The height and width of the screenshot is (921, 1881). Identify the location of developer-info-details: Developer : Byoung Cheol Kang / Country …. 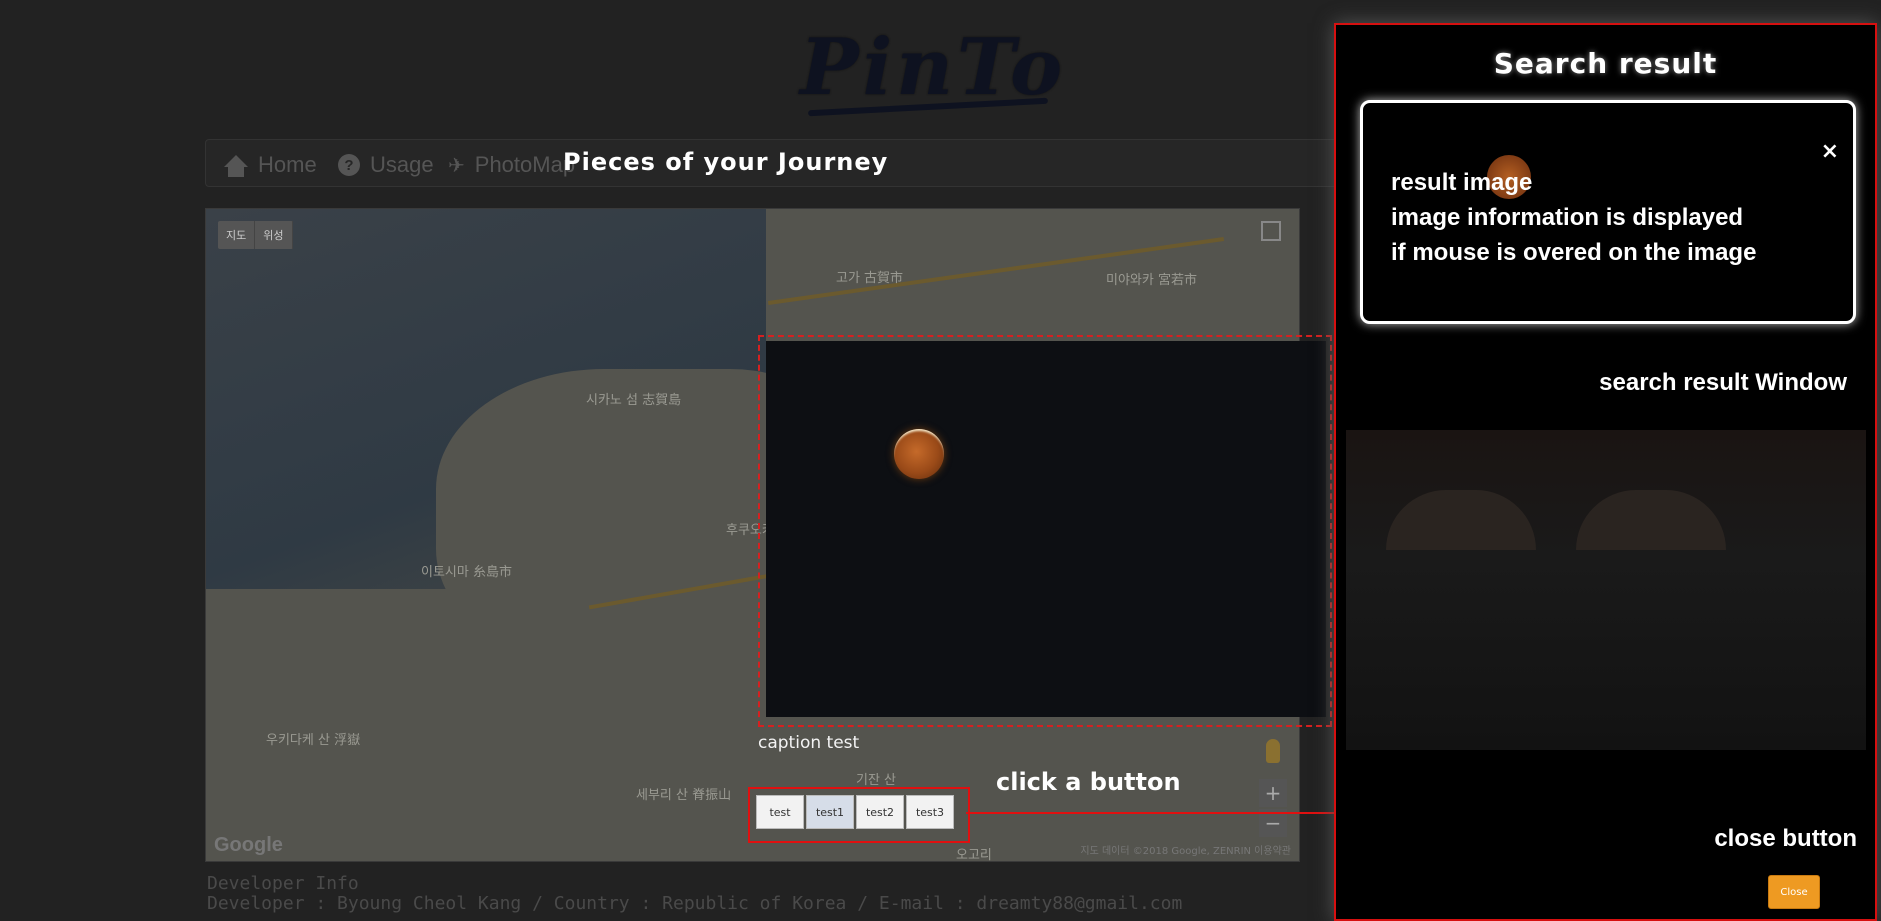
(695, 903).